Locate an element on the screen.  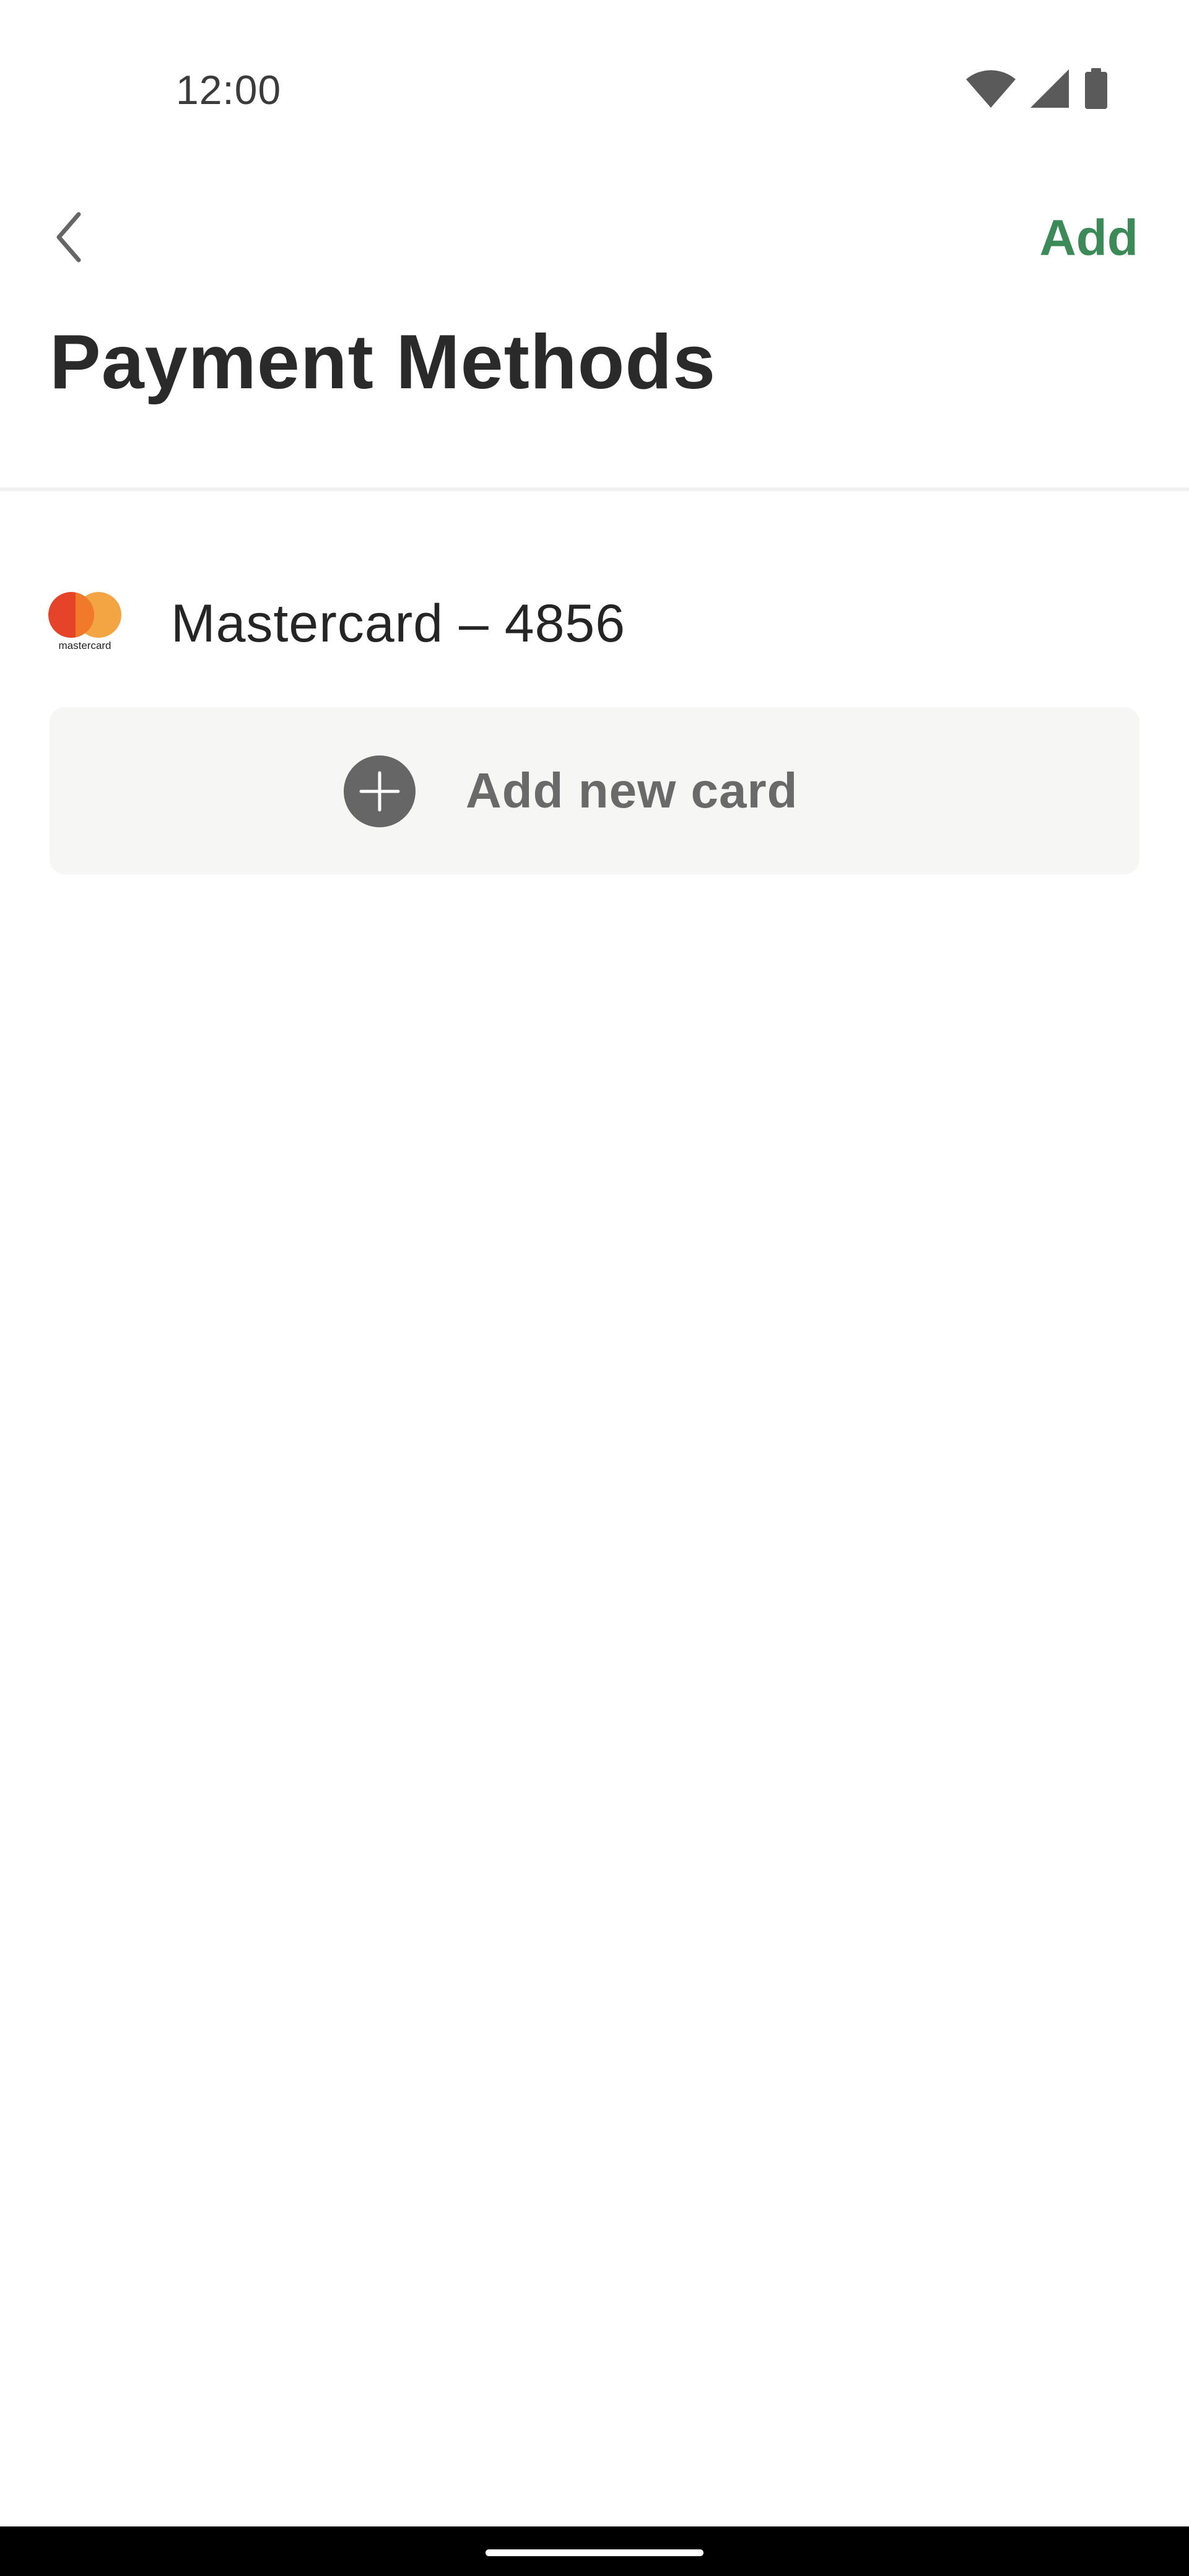
page-title: Payment Methods is located at coordinates (383, 362).